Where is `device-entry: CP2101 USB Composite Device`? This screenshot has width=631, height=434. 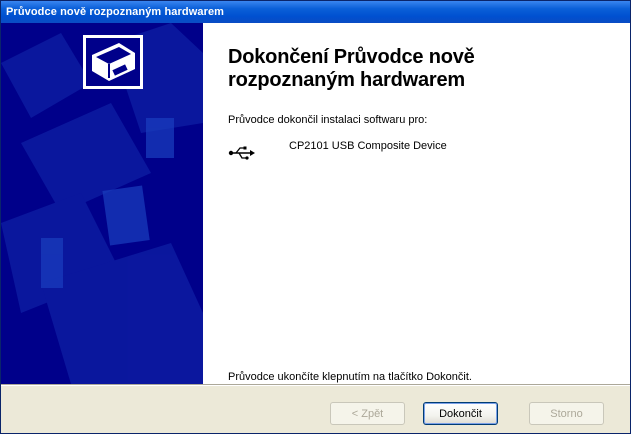 device-entry: CP2101 USB Composite Device is located at coordinates (408, 152).